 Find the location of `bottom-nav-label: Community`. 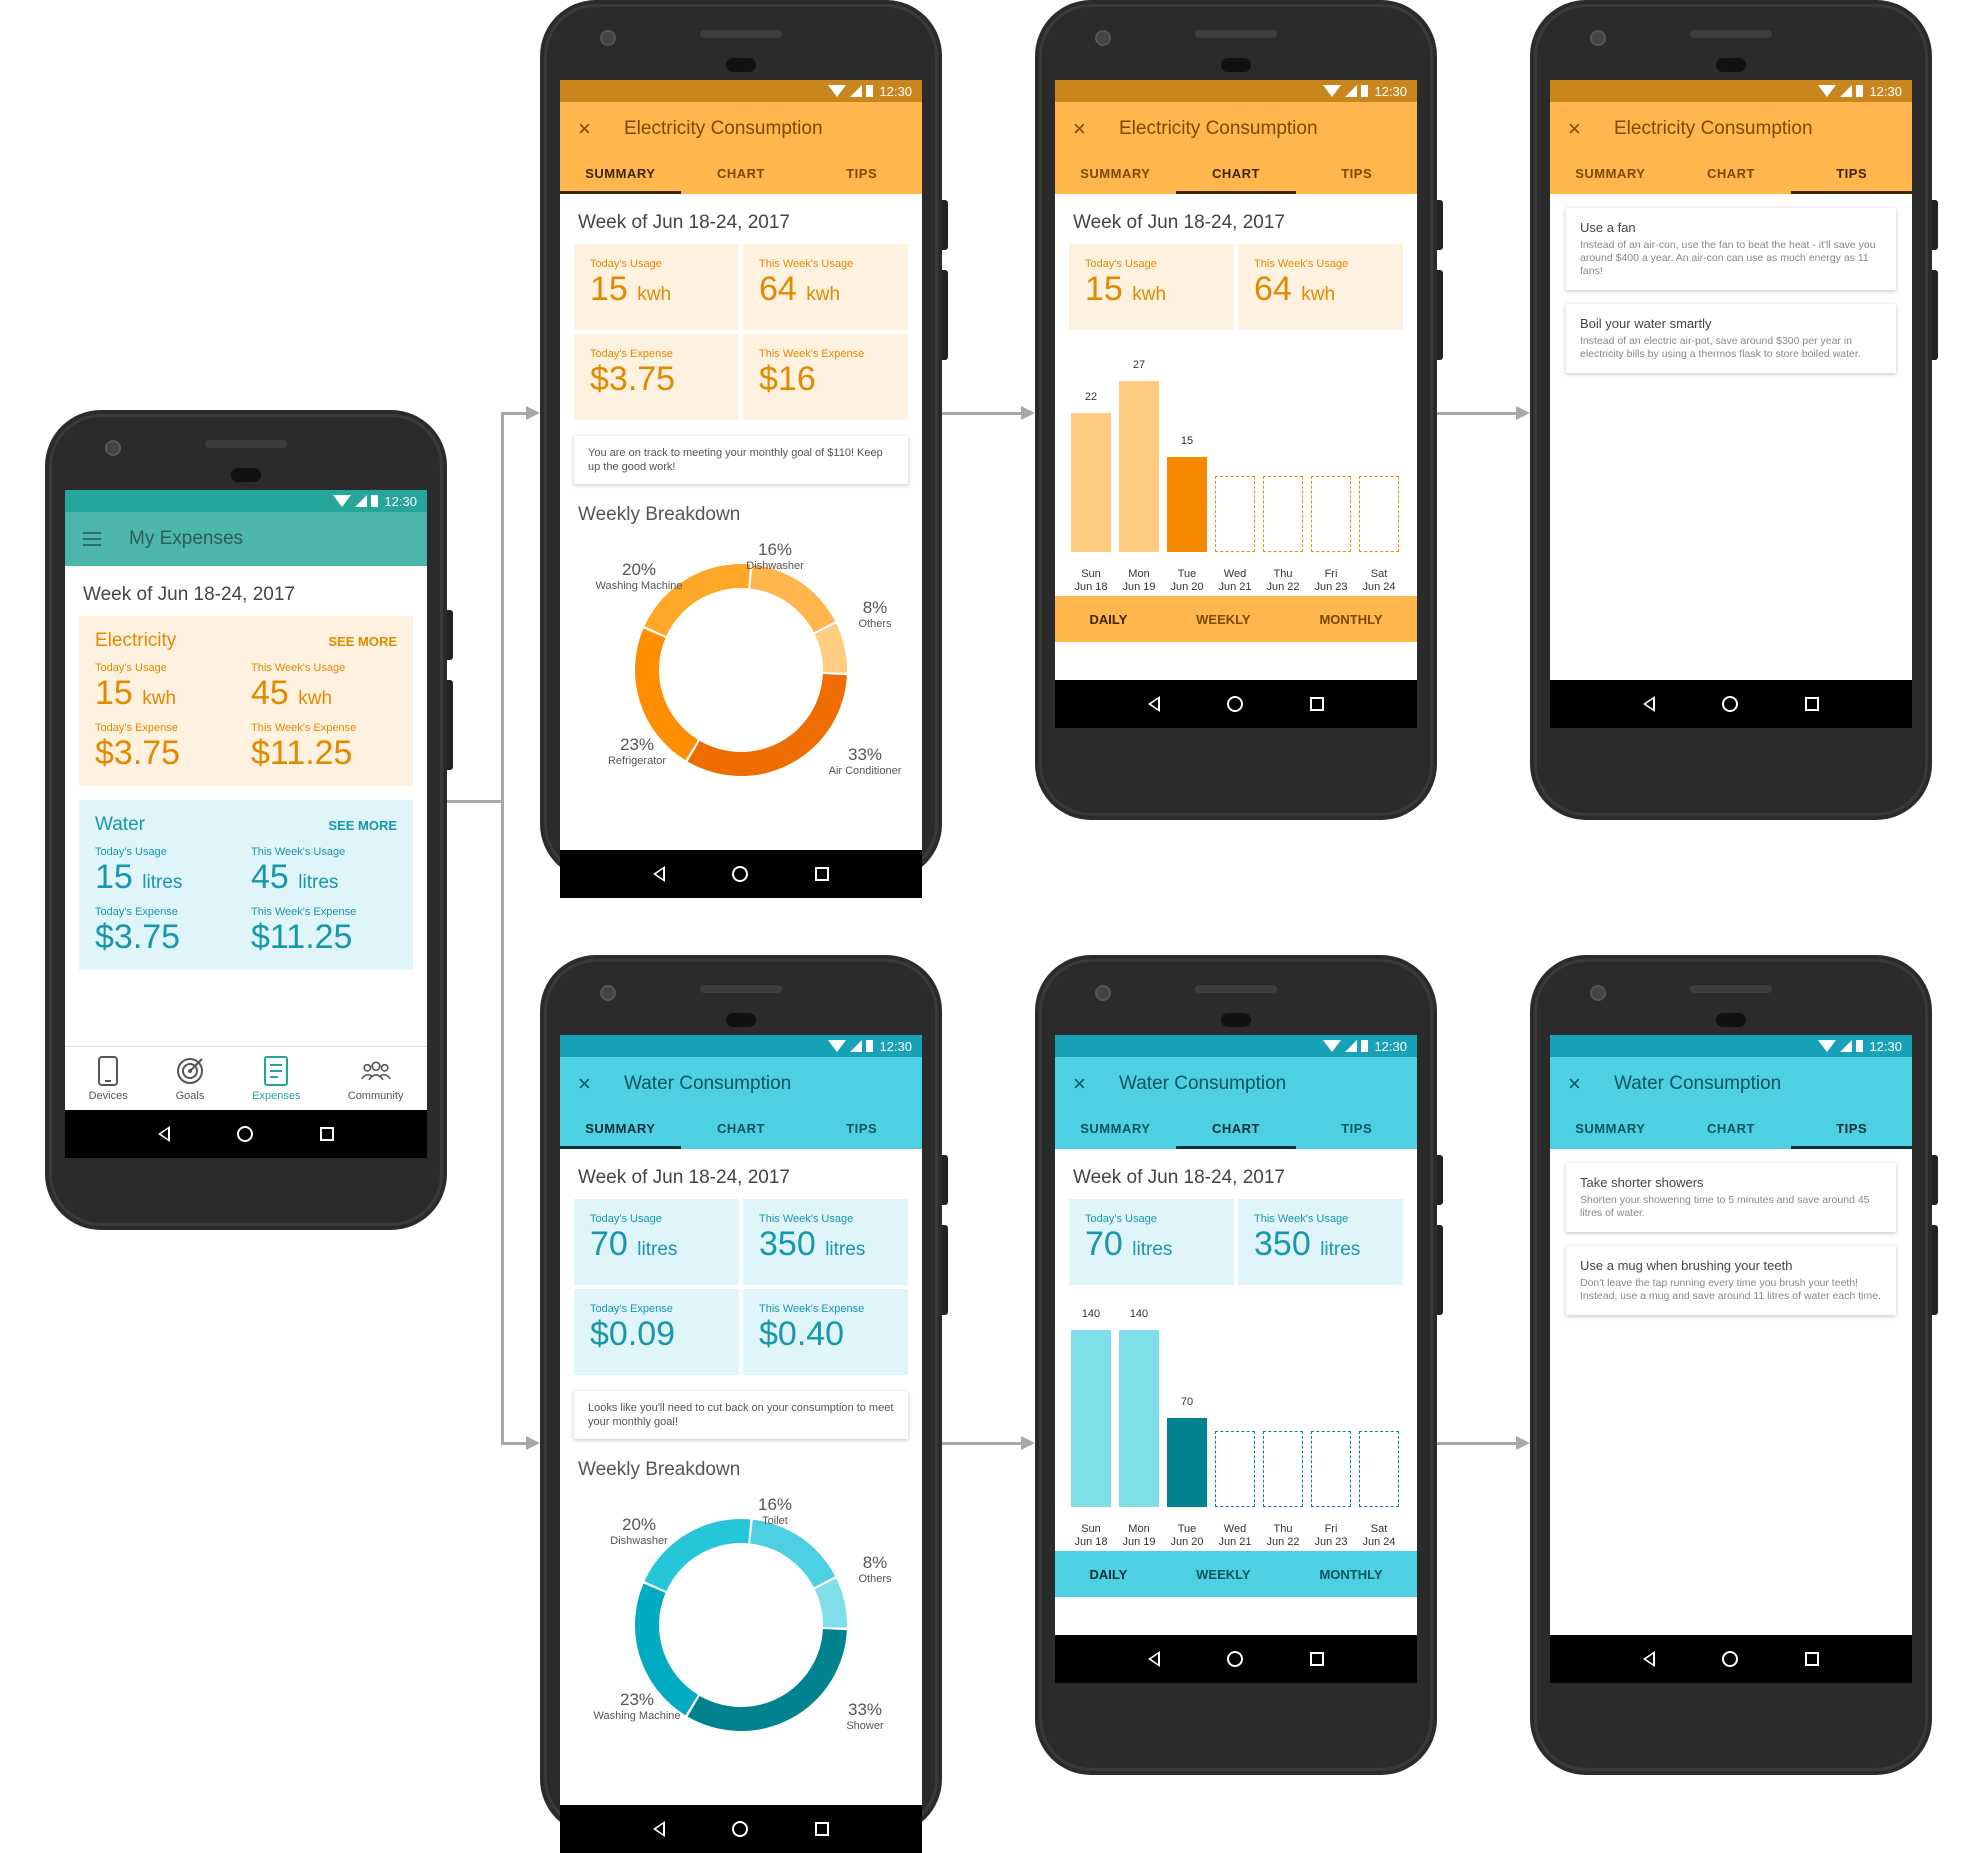

bottom-nav-label: Community is located at coordinates (375, 1095).